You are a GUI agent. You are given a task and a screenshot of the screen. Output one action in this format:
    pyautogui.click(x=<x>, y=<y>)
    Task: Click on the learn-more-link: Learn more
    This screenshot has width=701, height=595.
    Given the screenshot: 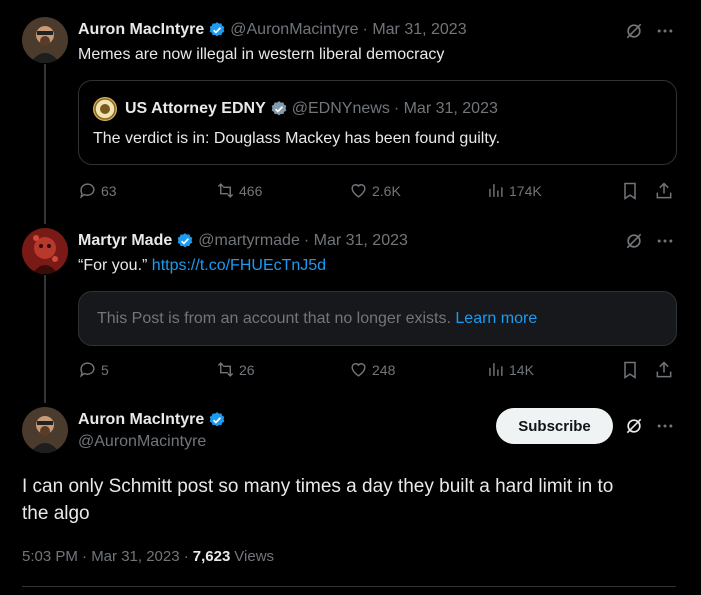 What is the action you would take?
    pyautogui.click(x=496, y=318)
    